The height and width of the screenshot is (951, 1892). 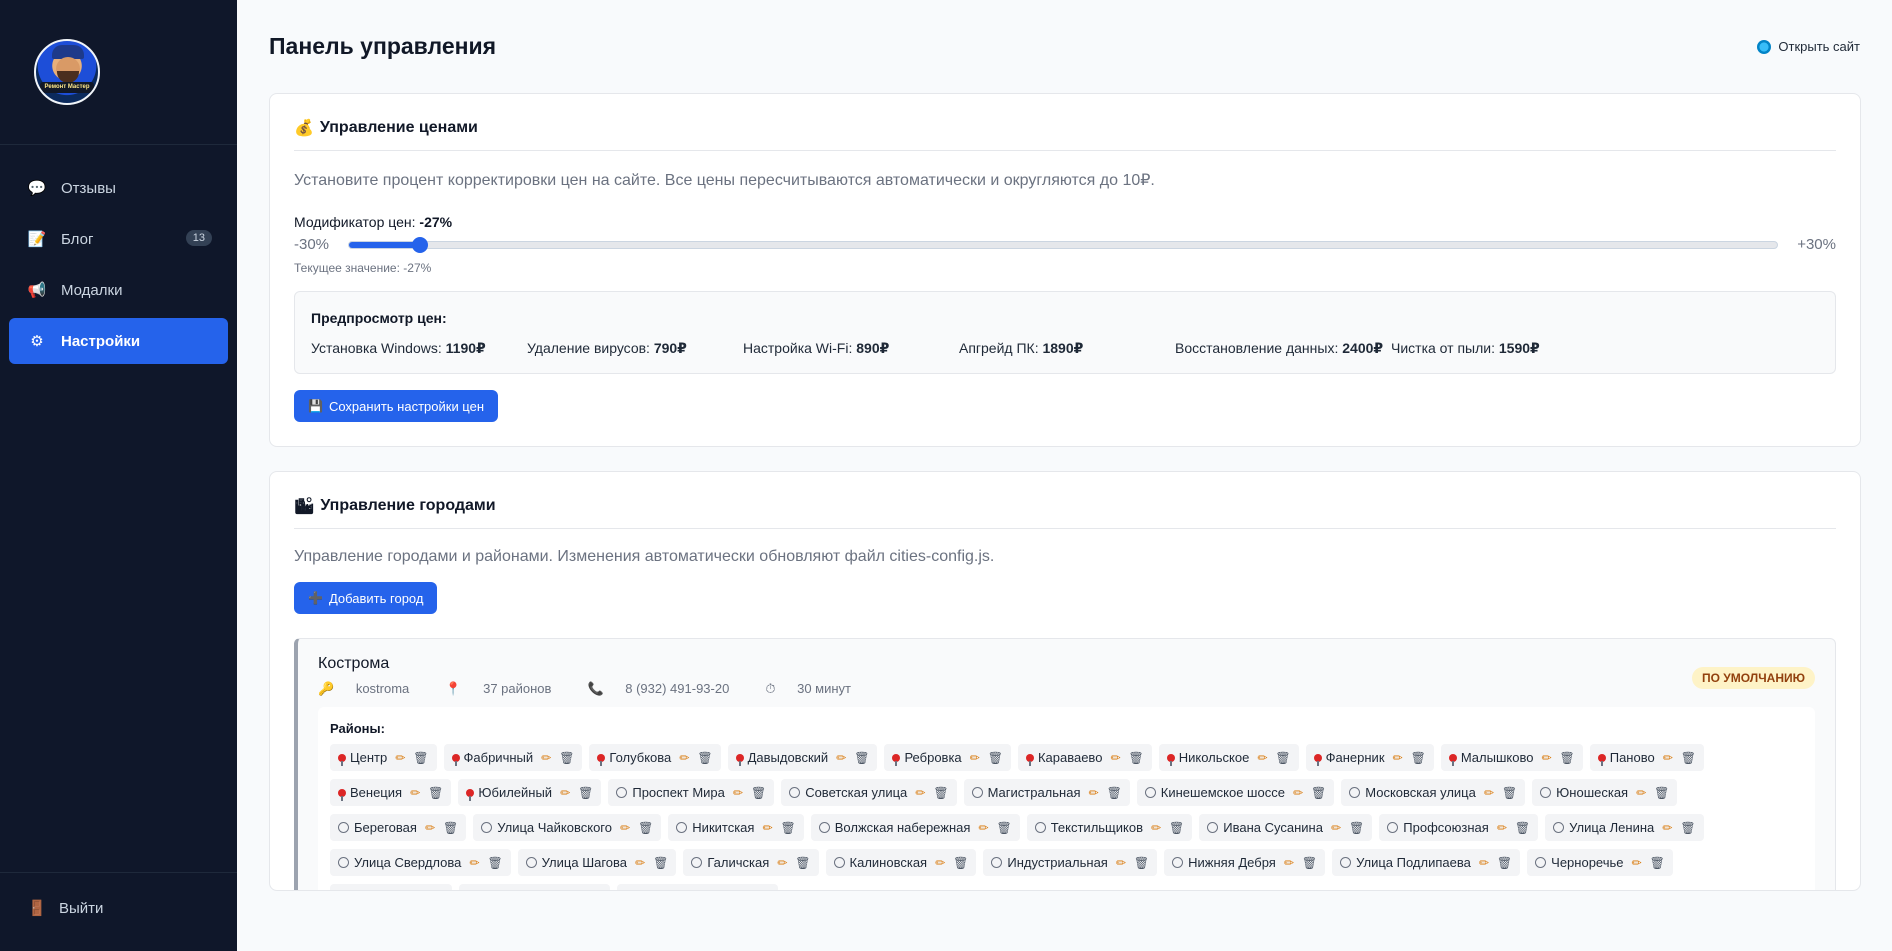 I want to click on district-chip: Калиновская ✏ 🗑, so click(x=901, y=862).